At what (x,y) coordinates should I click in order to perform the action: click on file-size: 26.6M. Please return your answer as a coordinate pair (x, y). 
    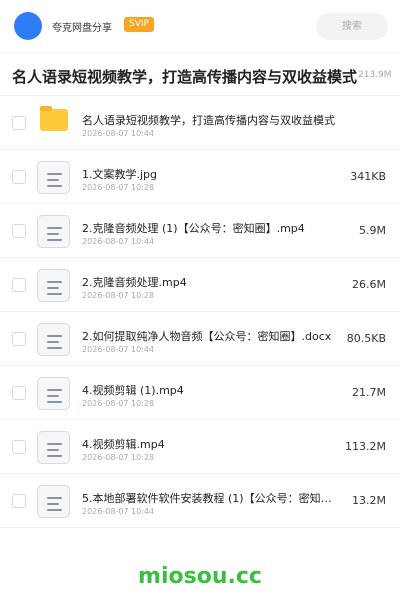
    Looking at the image, I should click on (369, 284).